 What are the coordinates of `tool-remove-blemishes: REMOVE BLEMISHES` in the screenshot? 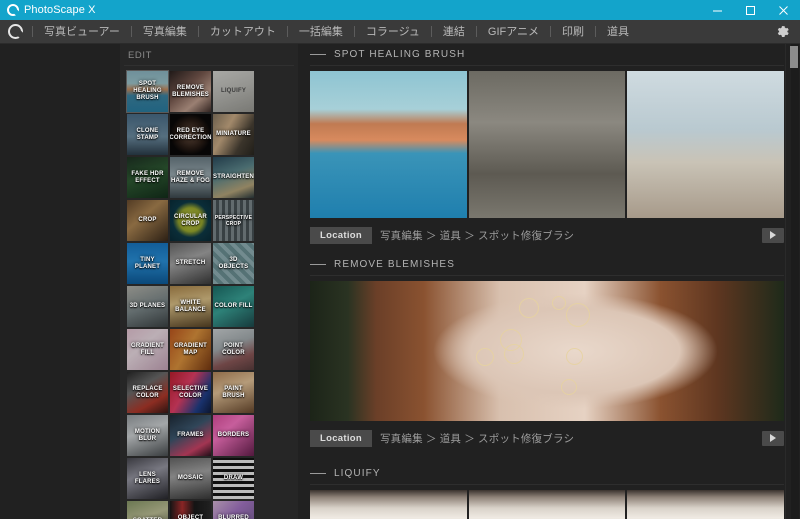 It's located at (190, 91).